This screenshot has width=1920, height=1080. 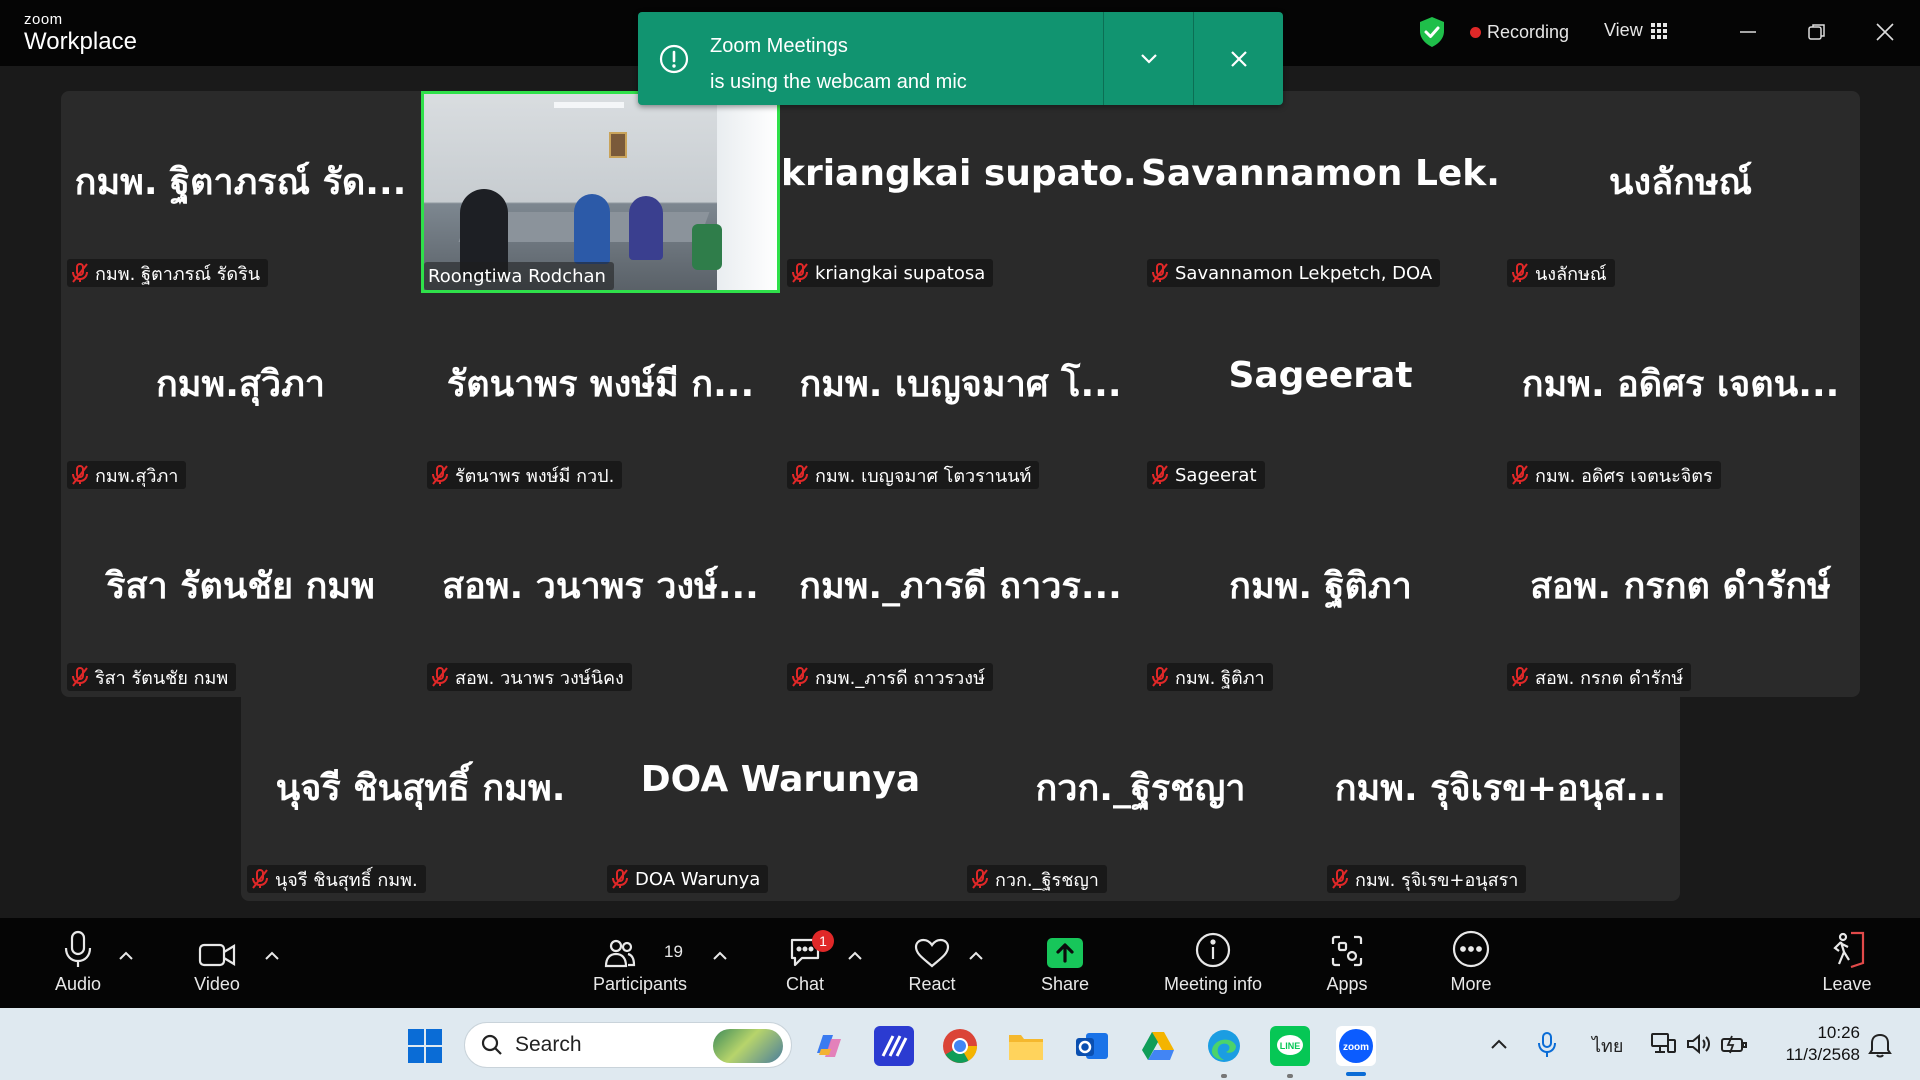 What do you see at coordinates (600, 596) in the screenshot?
I see `participant-tile: สอพ. วนาพร วงษ์... สอพ. วนาพร วงษ์นิคง` at bounding box center [600, 596].